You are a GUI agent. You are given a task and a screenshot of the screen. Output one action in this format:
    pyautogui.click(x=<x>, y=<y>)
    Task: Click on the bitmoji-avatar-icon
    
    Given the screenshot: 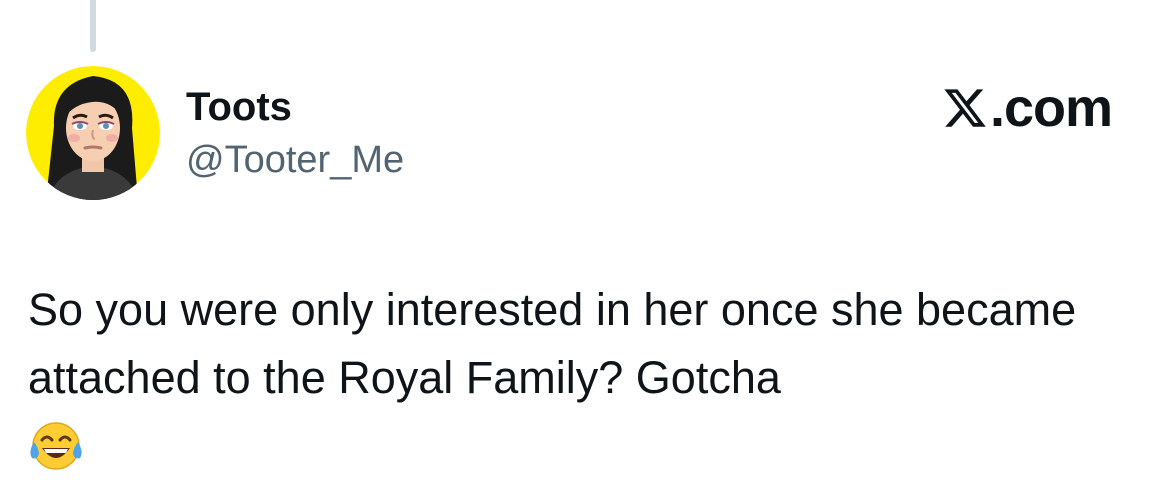 What is the action you would take?
    pyautogui.click(x=93, y=133)
    